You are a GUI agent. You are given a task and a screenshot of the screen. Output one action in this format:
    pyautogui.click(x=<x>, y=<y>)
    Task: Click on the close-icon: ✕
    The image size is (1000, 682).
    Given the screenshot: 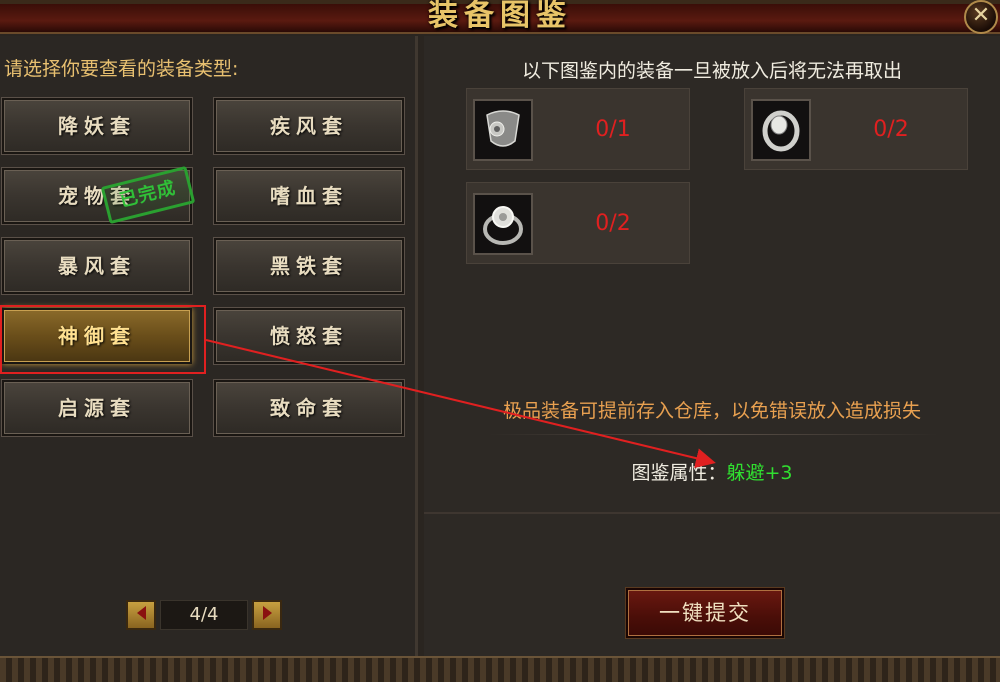 What is the action you would take?
    pyautogui.click(x=981, y=15)
    